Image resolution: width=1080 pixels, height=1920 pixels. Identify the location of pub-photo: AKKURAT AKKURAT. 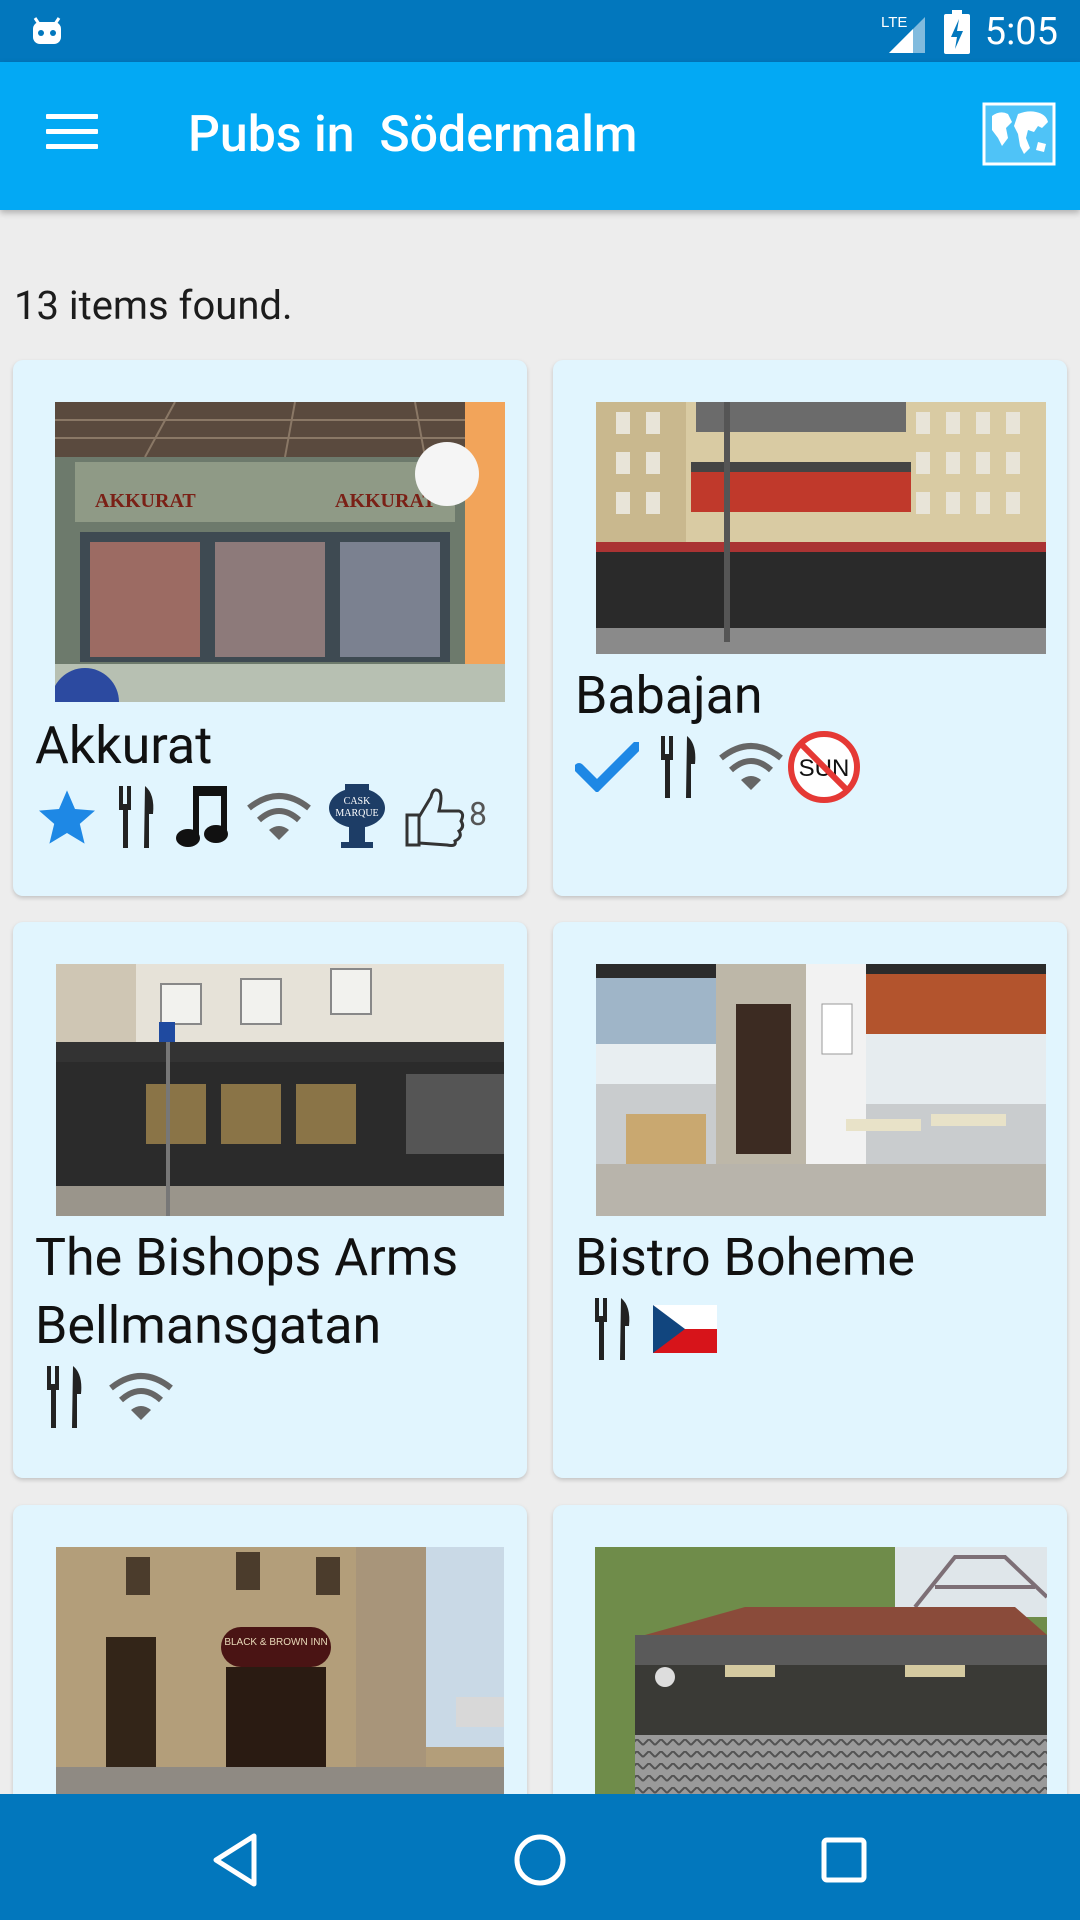
(280, 552).